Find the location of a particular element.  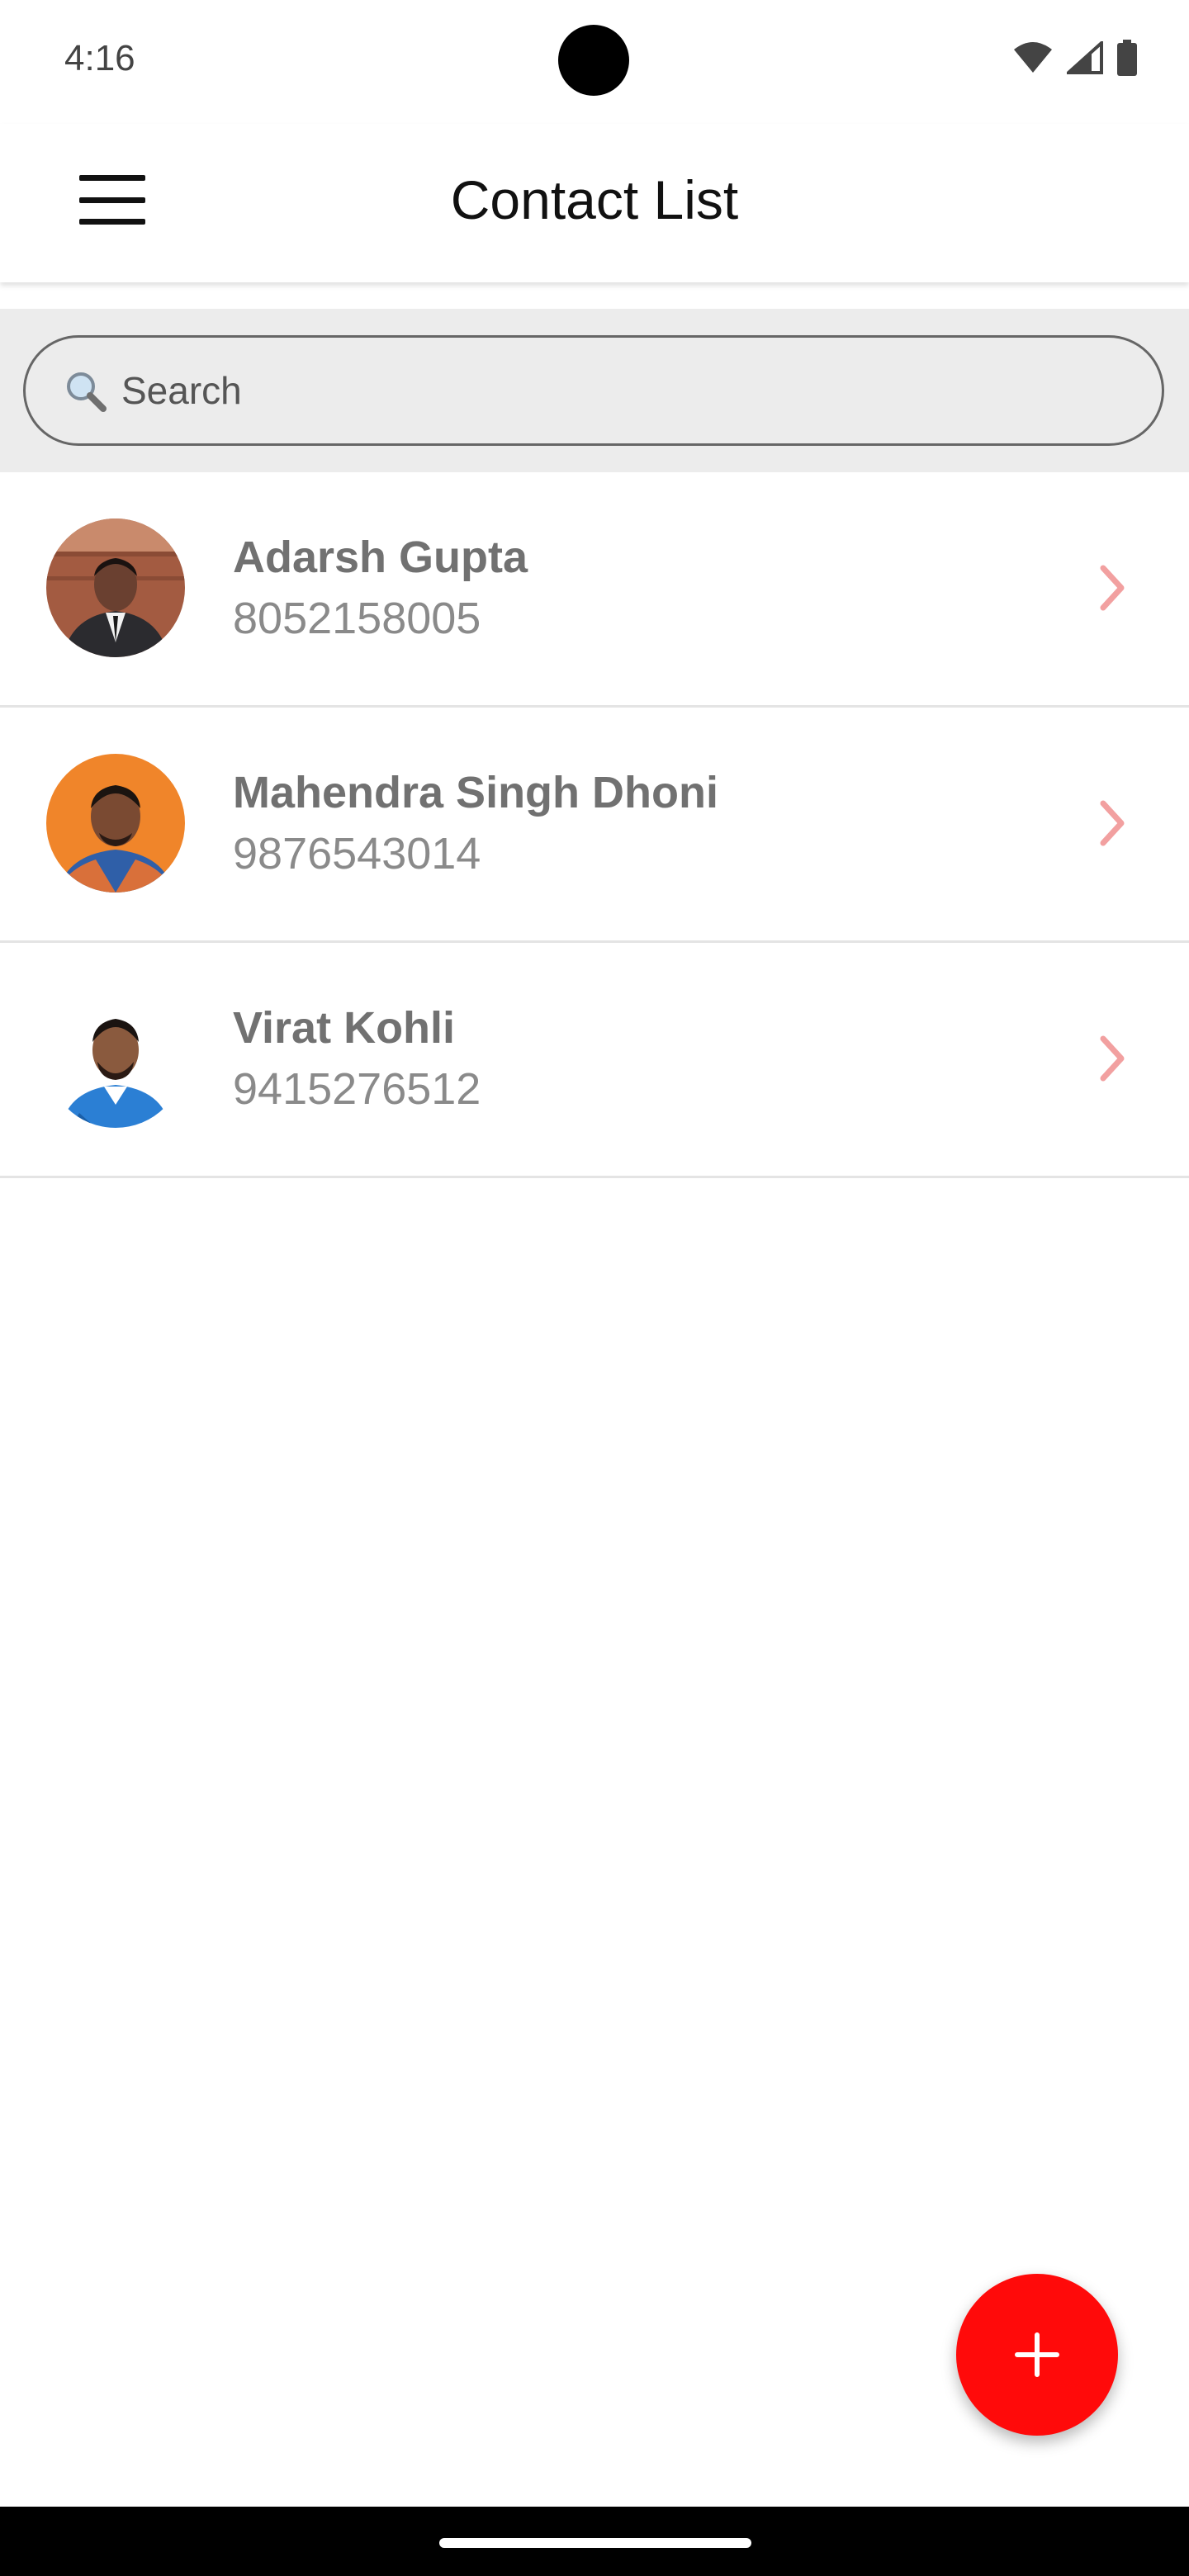

system-navigation-bar is located at coordinates (594, 2541).